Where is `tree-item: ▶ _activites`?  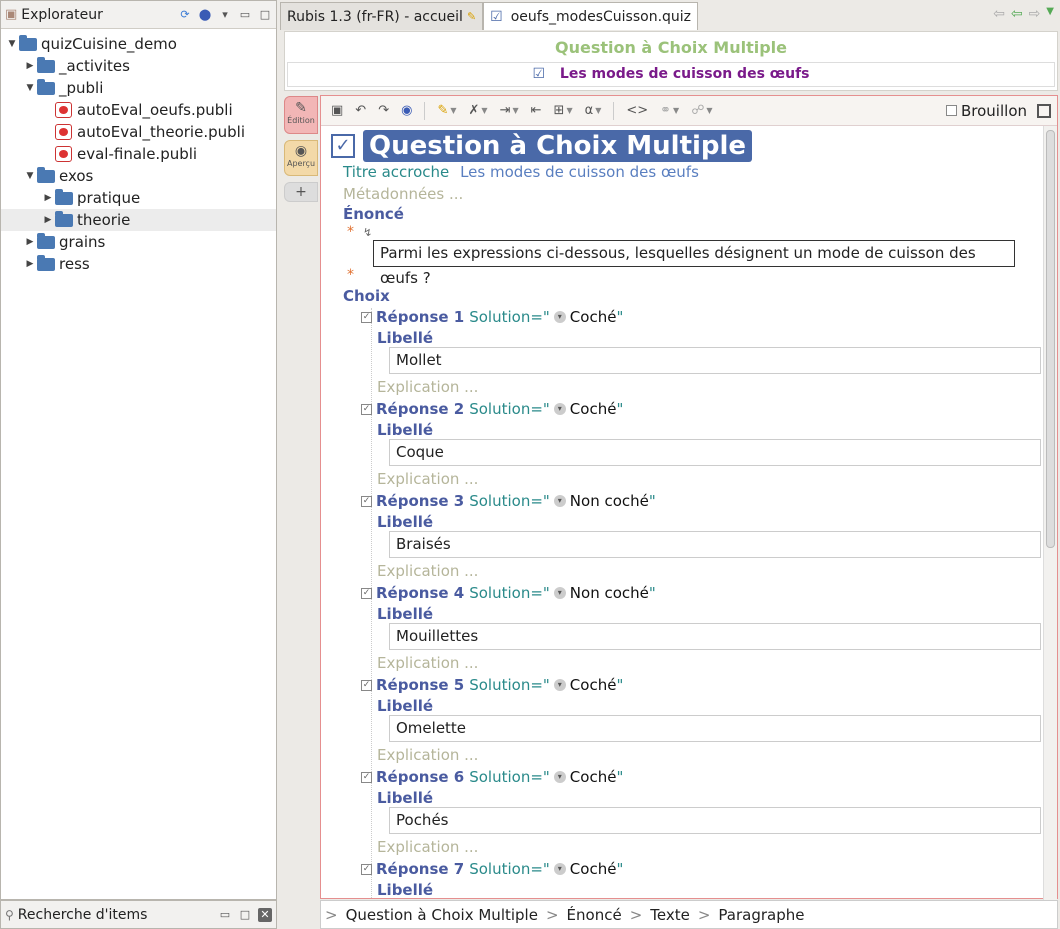 tree-item: ▶ _activites is located at coordinates (138, 66).